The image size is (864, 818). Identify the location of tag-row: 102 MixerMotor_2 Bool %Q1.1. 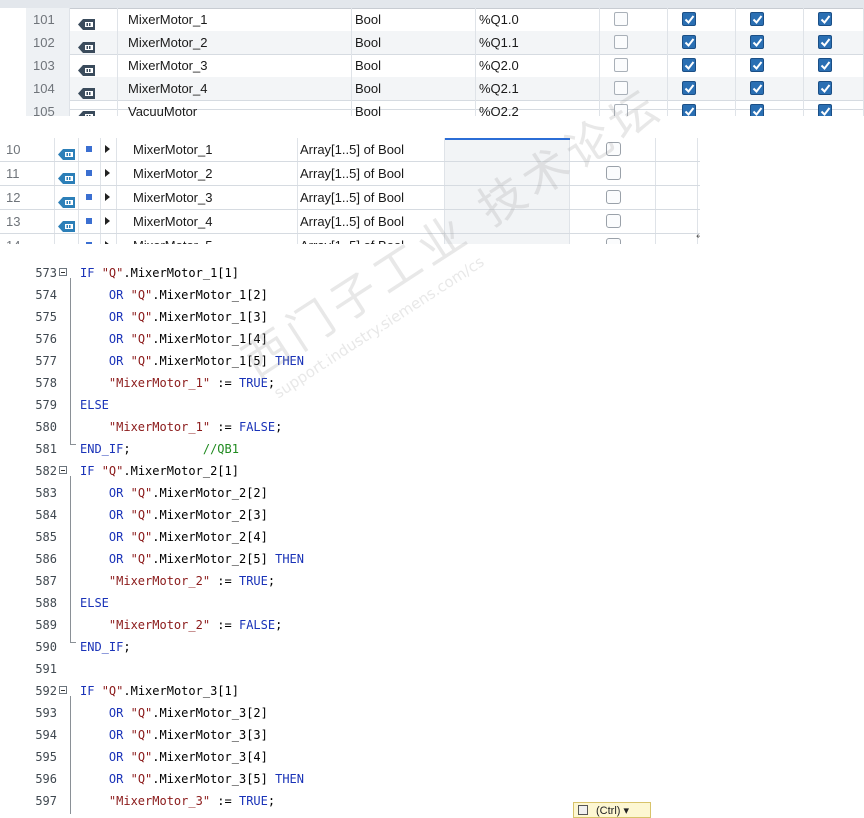
(445, 43).